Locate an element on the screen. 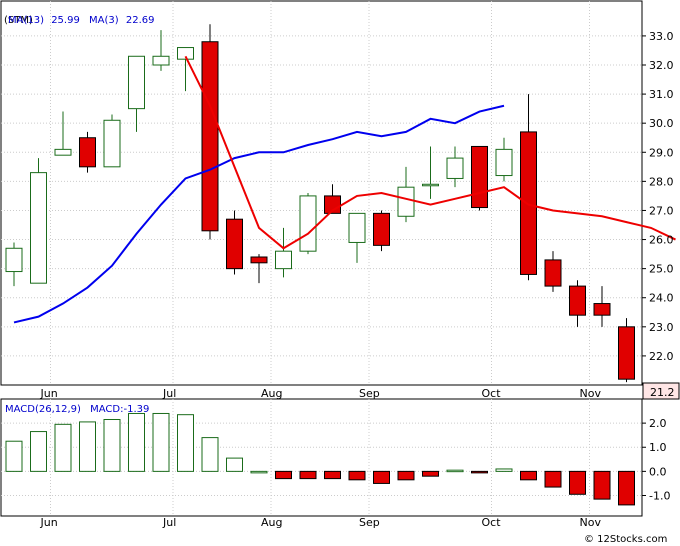  macd-tick-label: 0.0 is located at coordinates (658, 471).